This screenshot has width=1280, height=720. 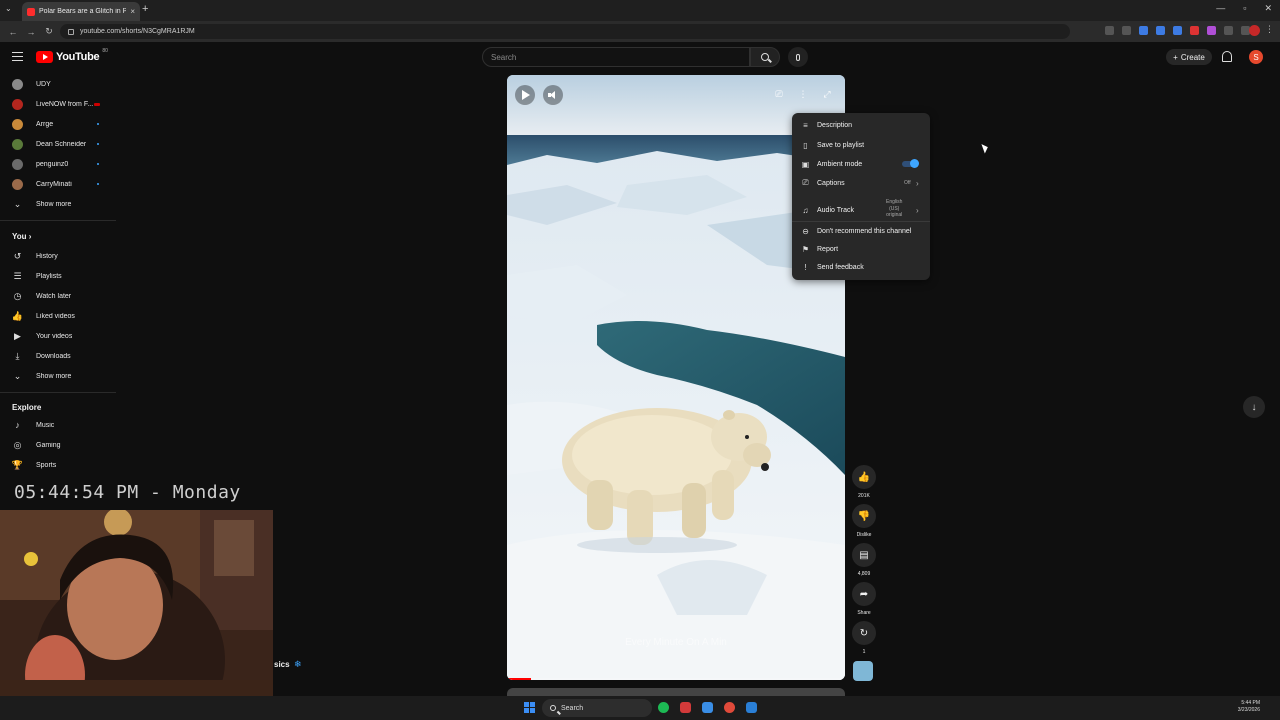 I want to click on watch-later-icon: ◷, so click(x=17, y=295).